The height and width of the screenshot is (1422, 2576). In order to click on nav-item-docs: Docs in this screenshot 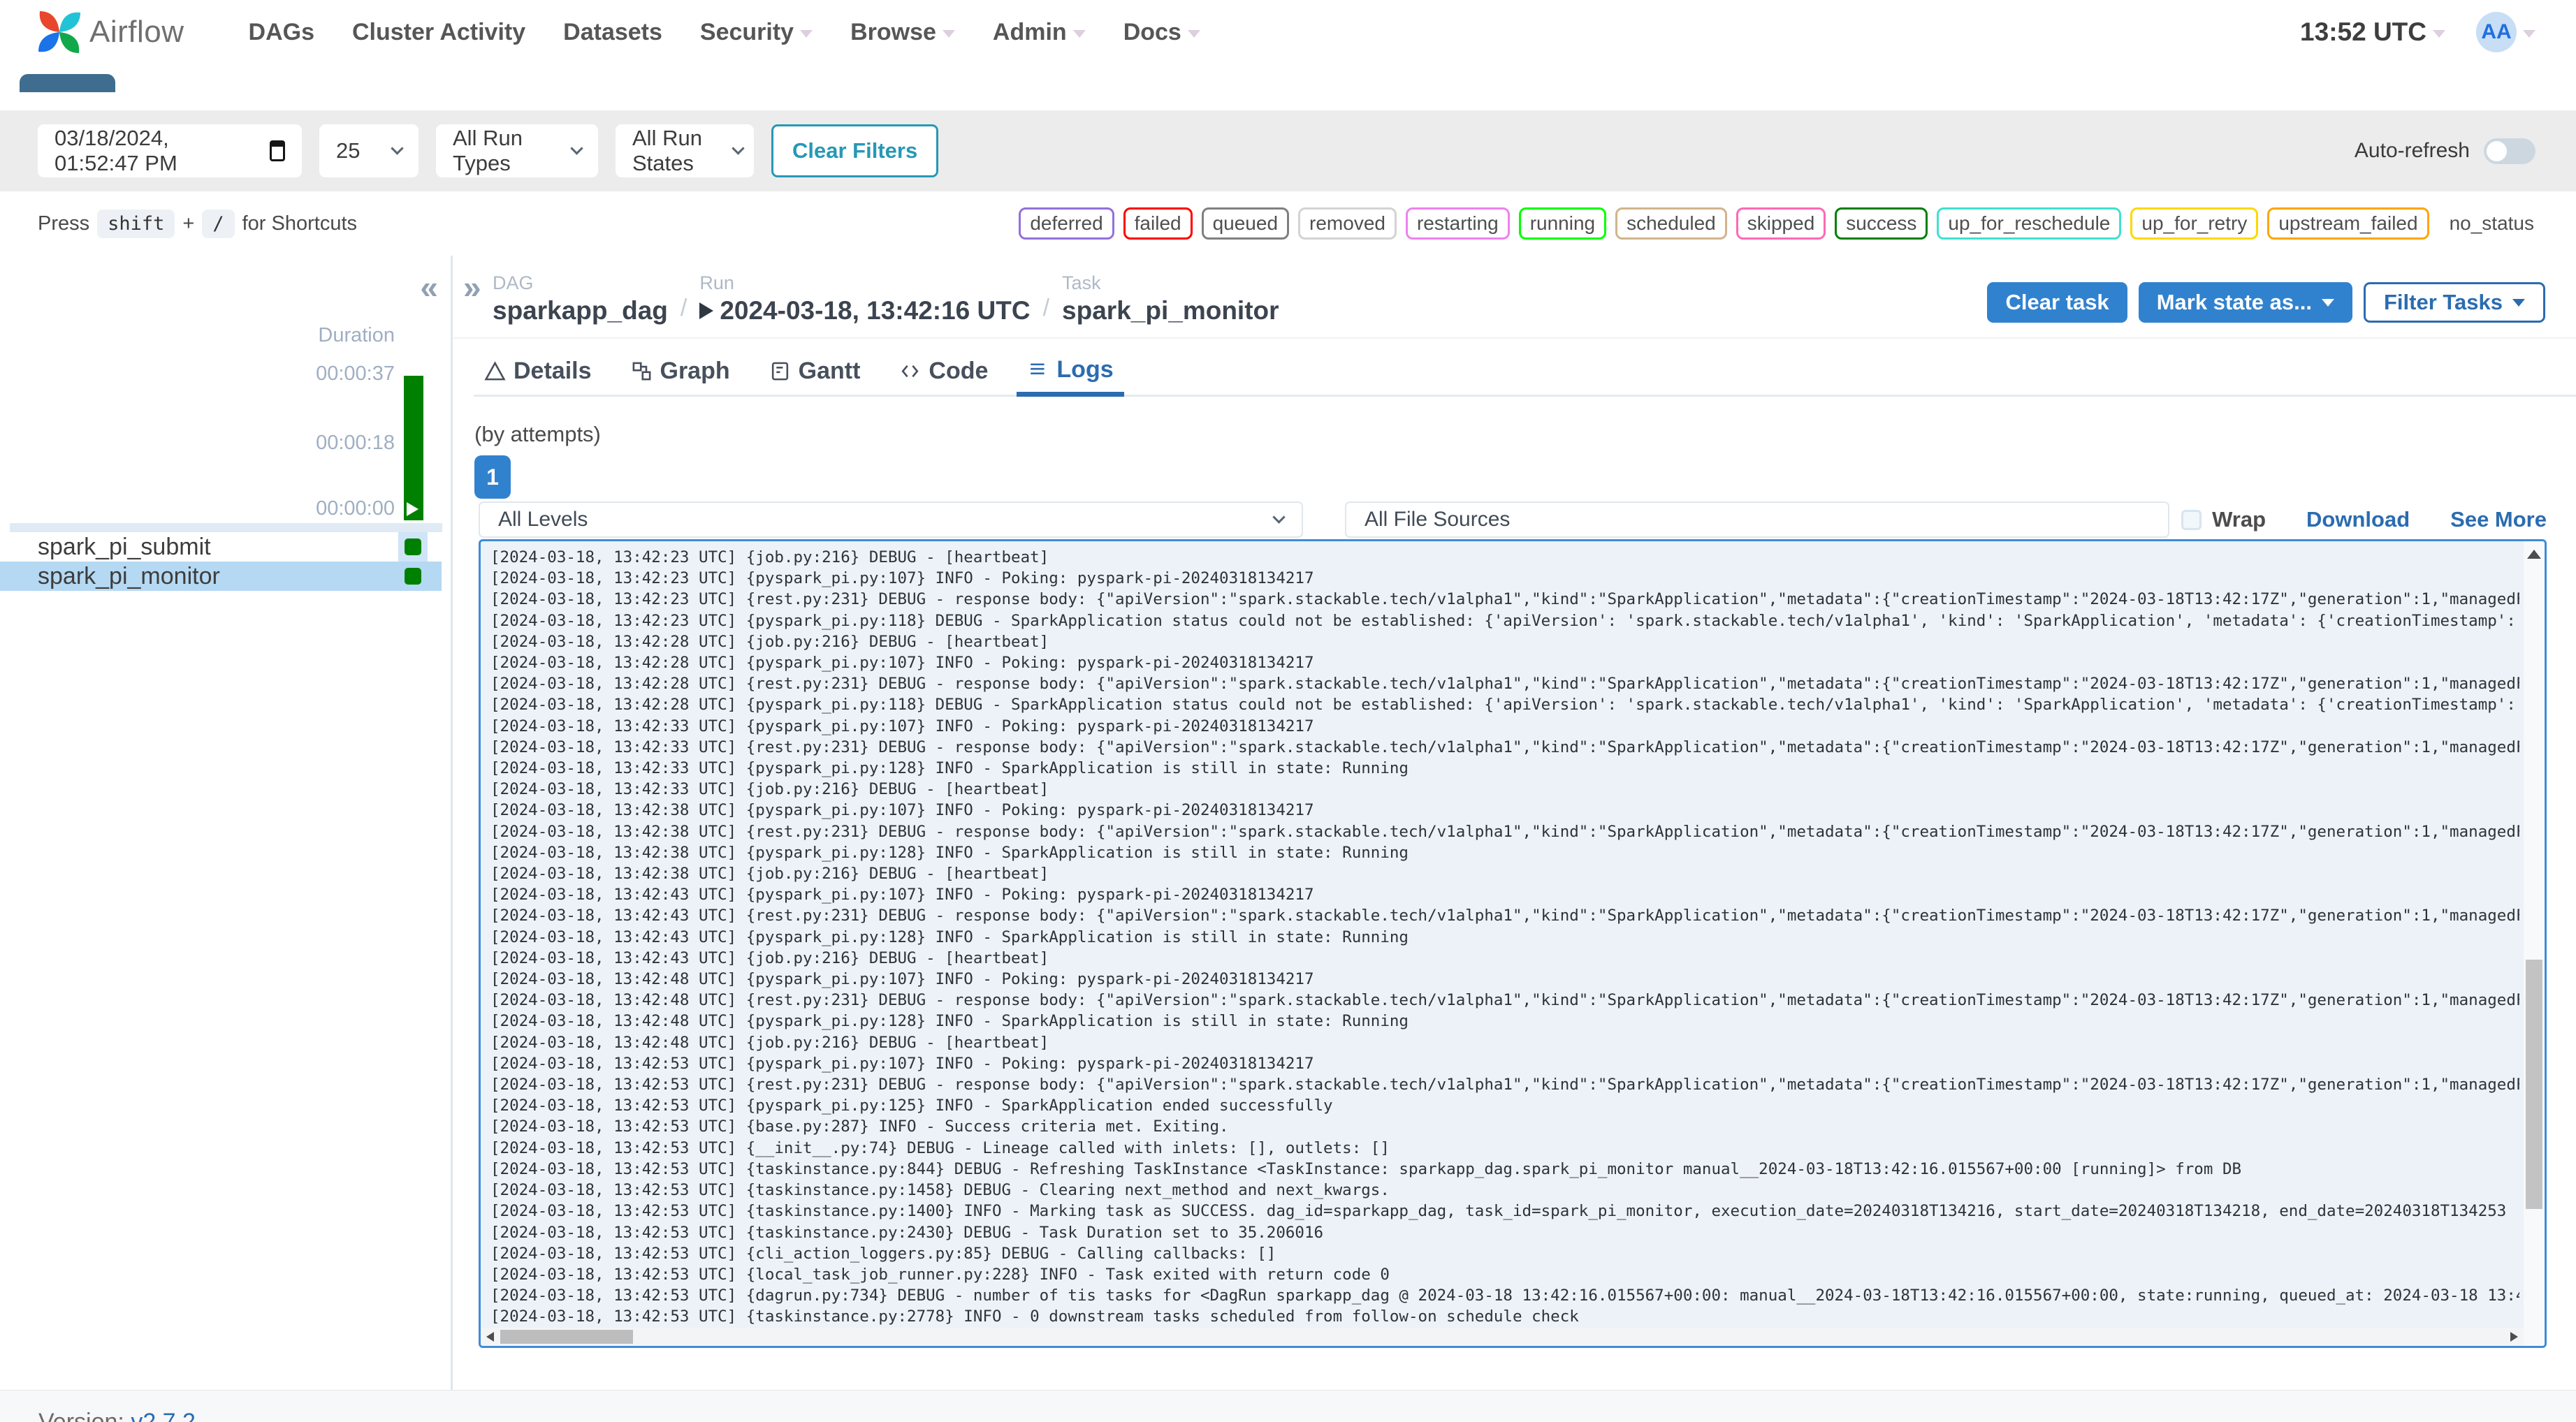, I will do `click(1161, 32)`.